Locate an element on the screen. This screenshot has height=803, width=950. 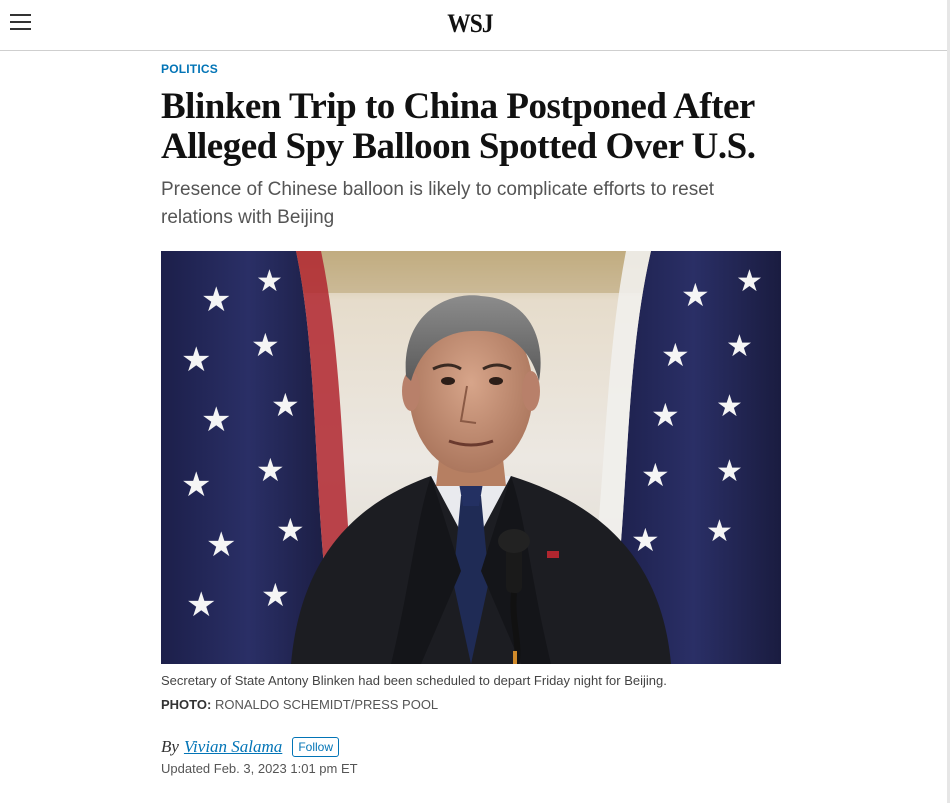
wsj-logo: WSJ is located at coordinates (470, 24).